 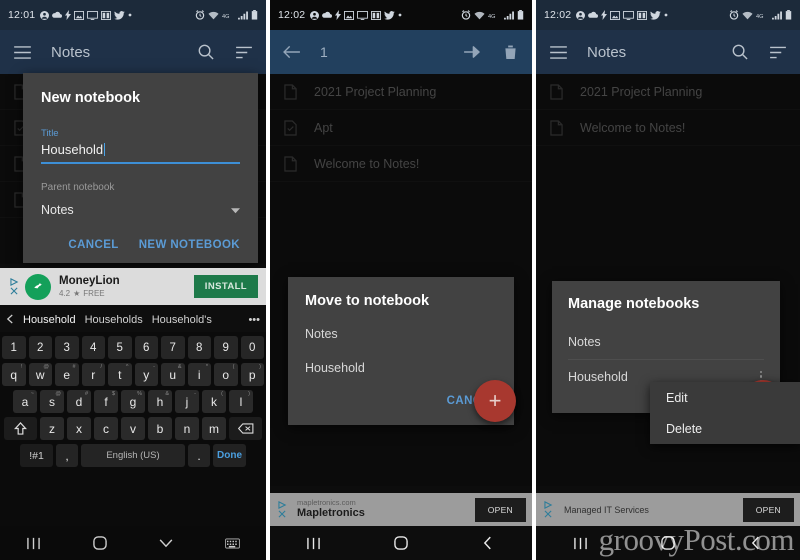 What do you see at coordinates (173, 374) in the screenshot?
I see `key-u: & u` at bounding box center [173, 374].